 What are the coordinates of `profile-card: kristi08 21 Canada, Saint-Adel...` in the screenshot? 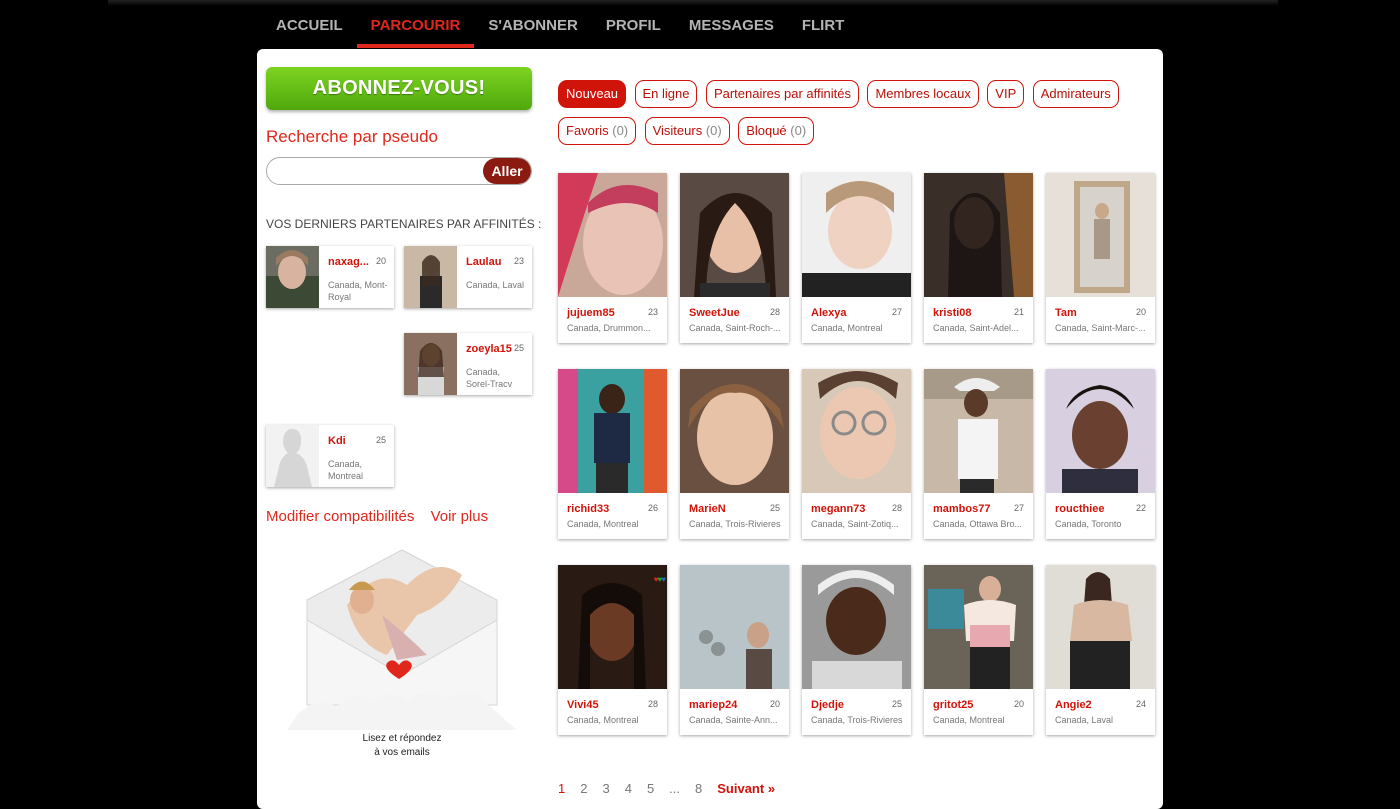 It's located at (978, 258).